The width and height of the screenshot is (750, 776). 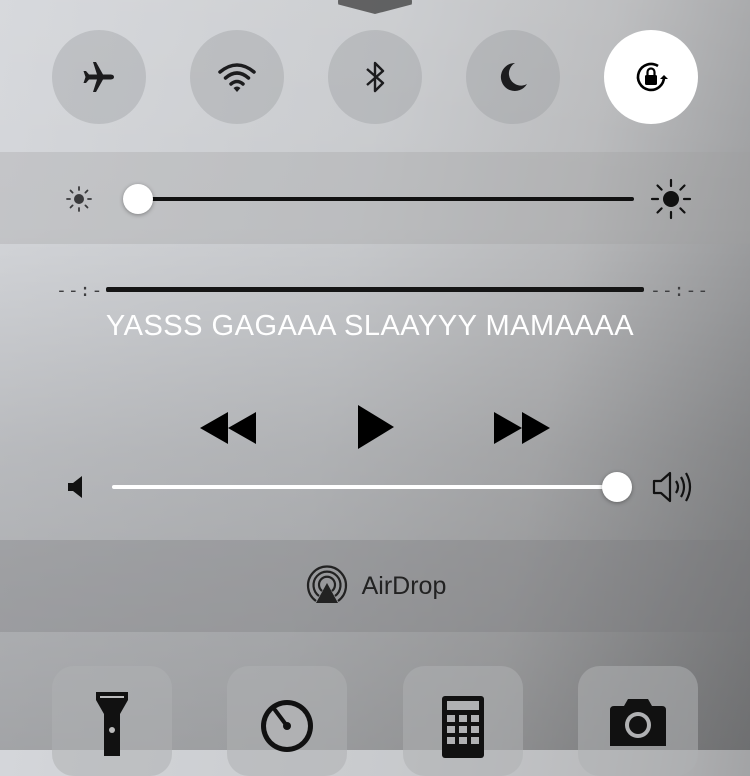 I want to click on brightness-slider, so click(x=381, y=199).